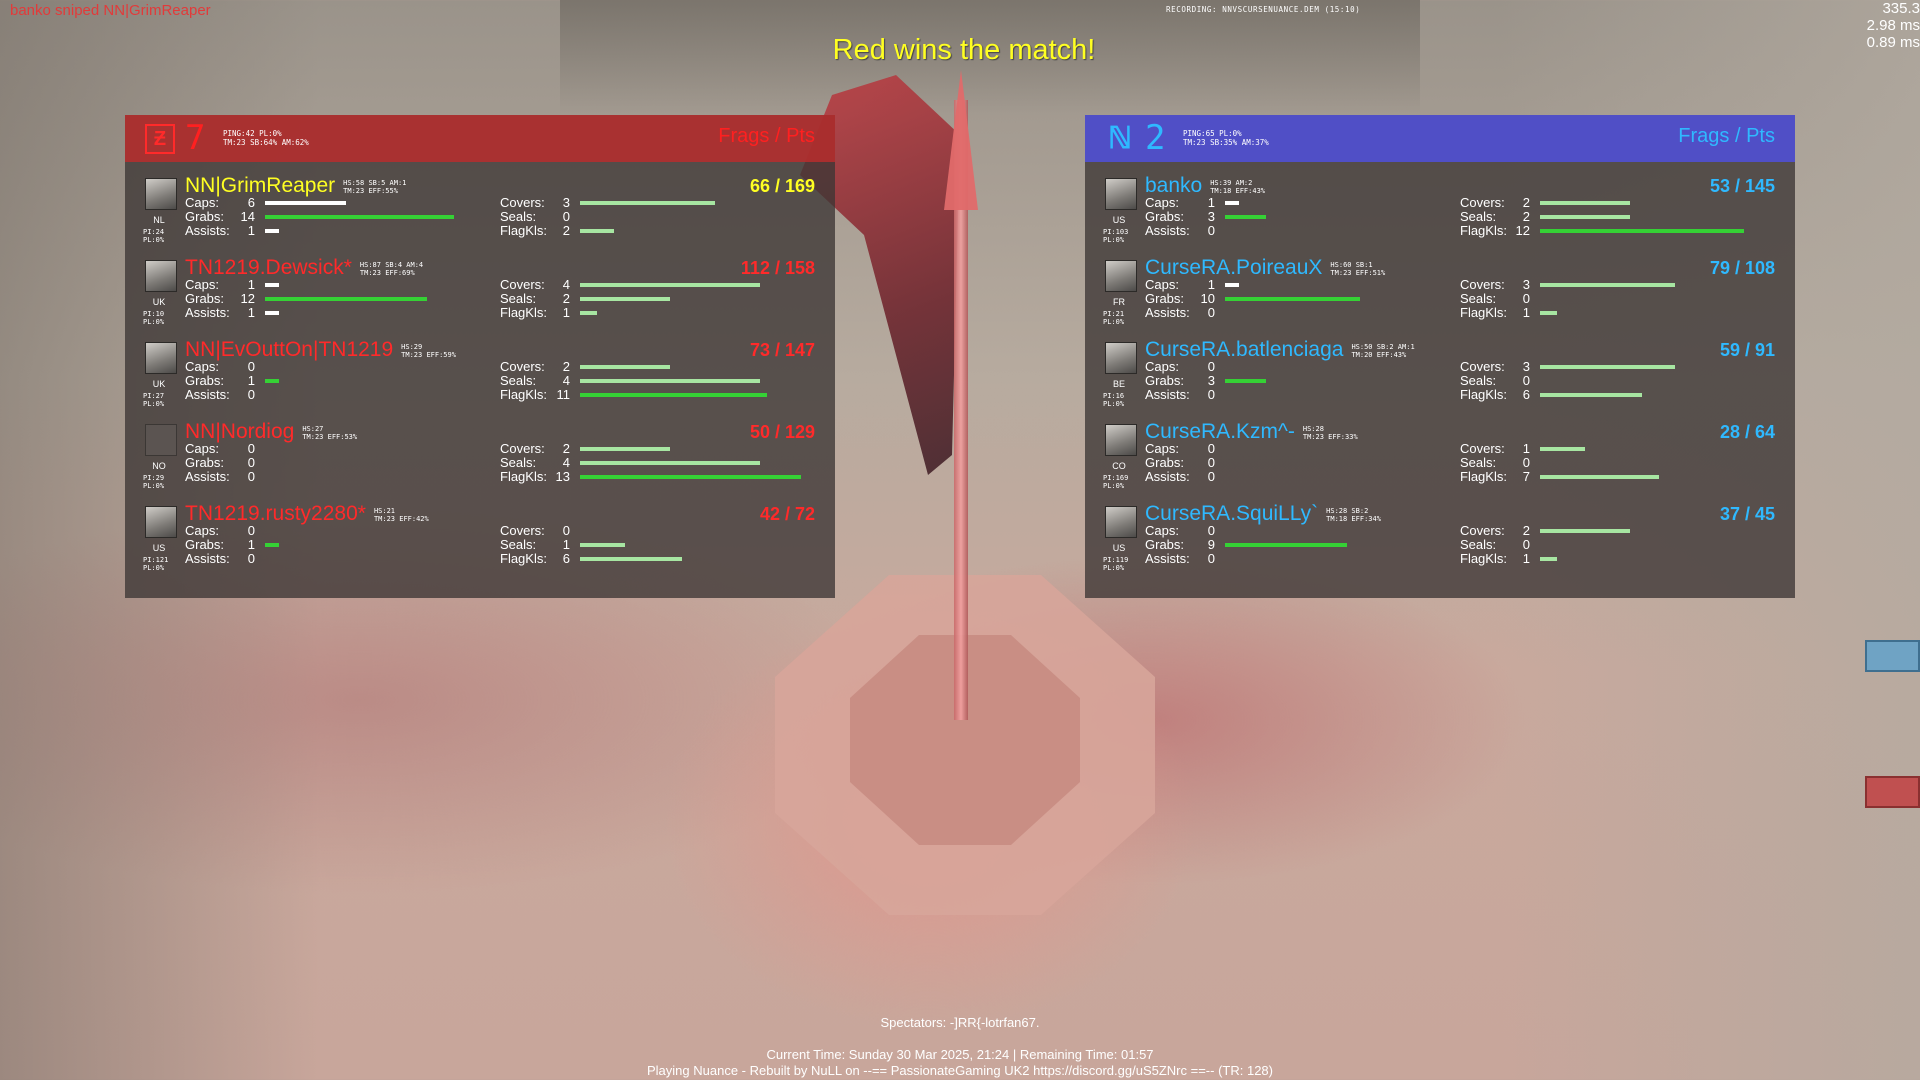  Describe the element at coordinates (401, 515) in the screenshot. I see `player-mini-stats: HS:21 TM:23 EFF:42%` at that location.